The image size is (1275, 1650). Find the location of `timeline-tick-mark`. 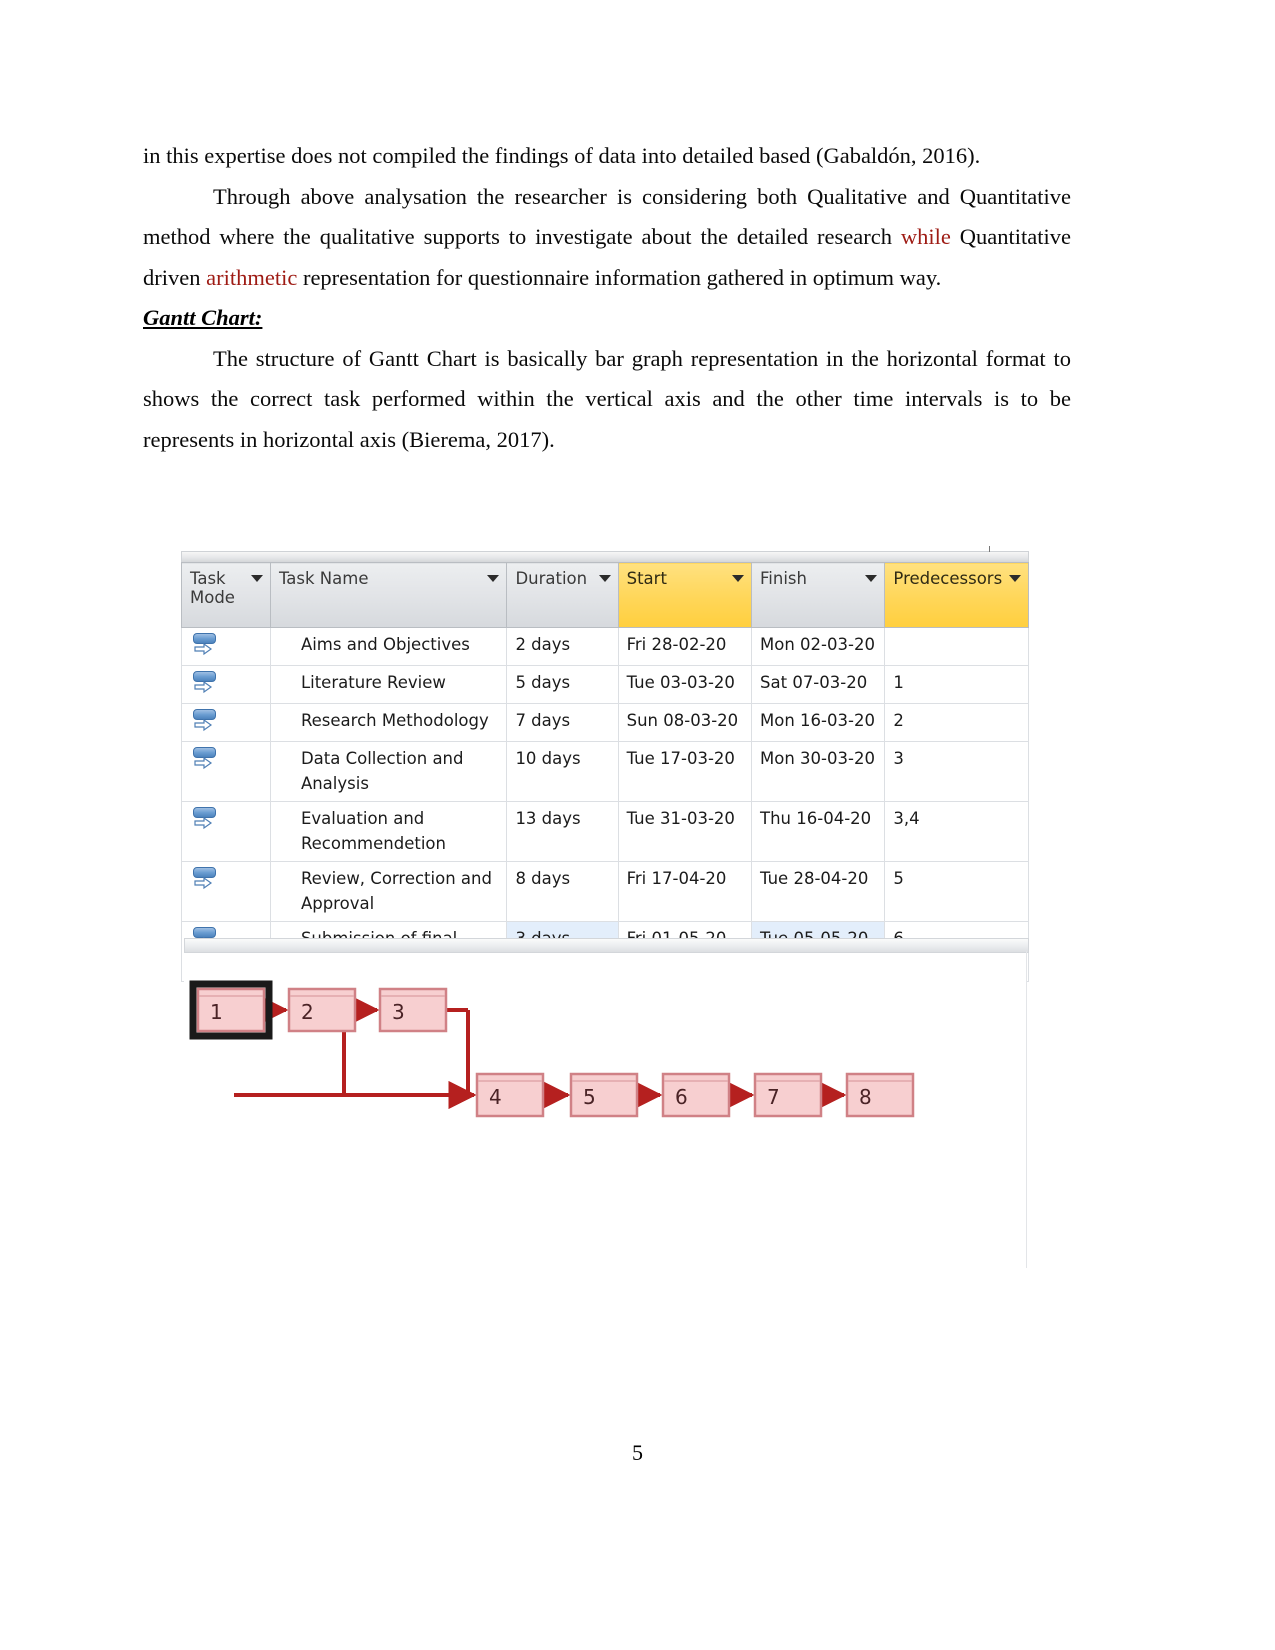

timeline-tick-mark is located at coordinates (989, 549).